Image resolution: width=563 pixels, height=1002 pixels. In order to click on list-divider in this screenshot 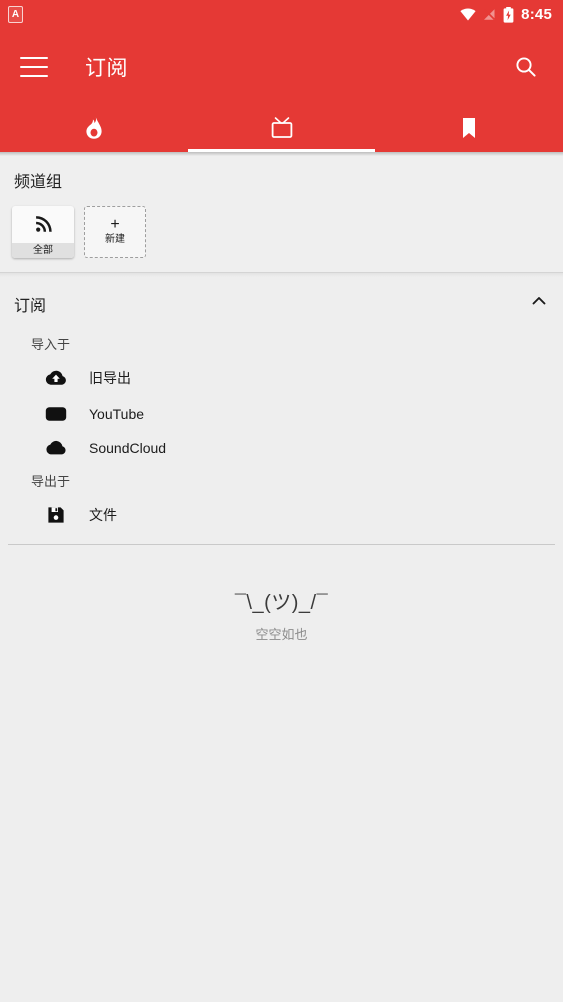, I will do `click(281, 544)`.